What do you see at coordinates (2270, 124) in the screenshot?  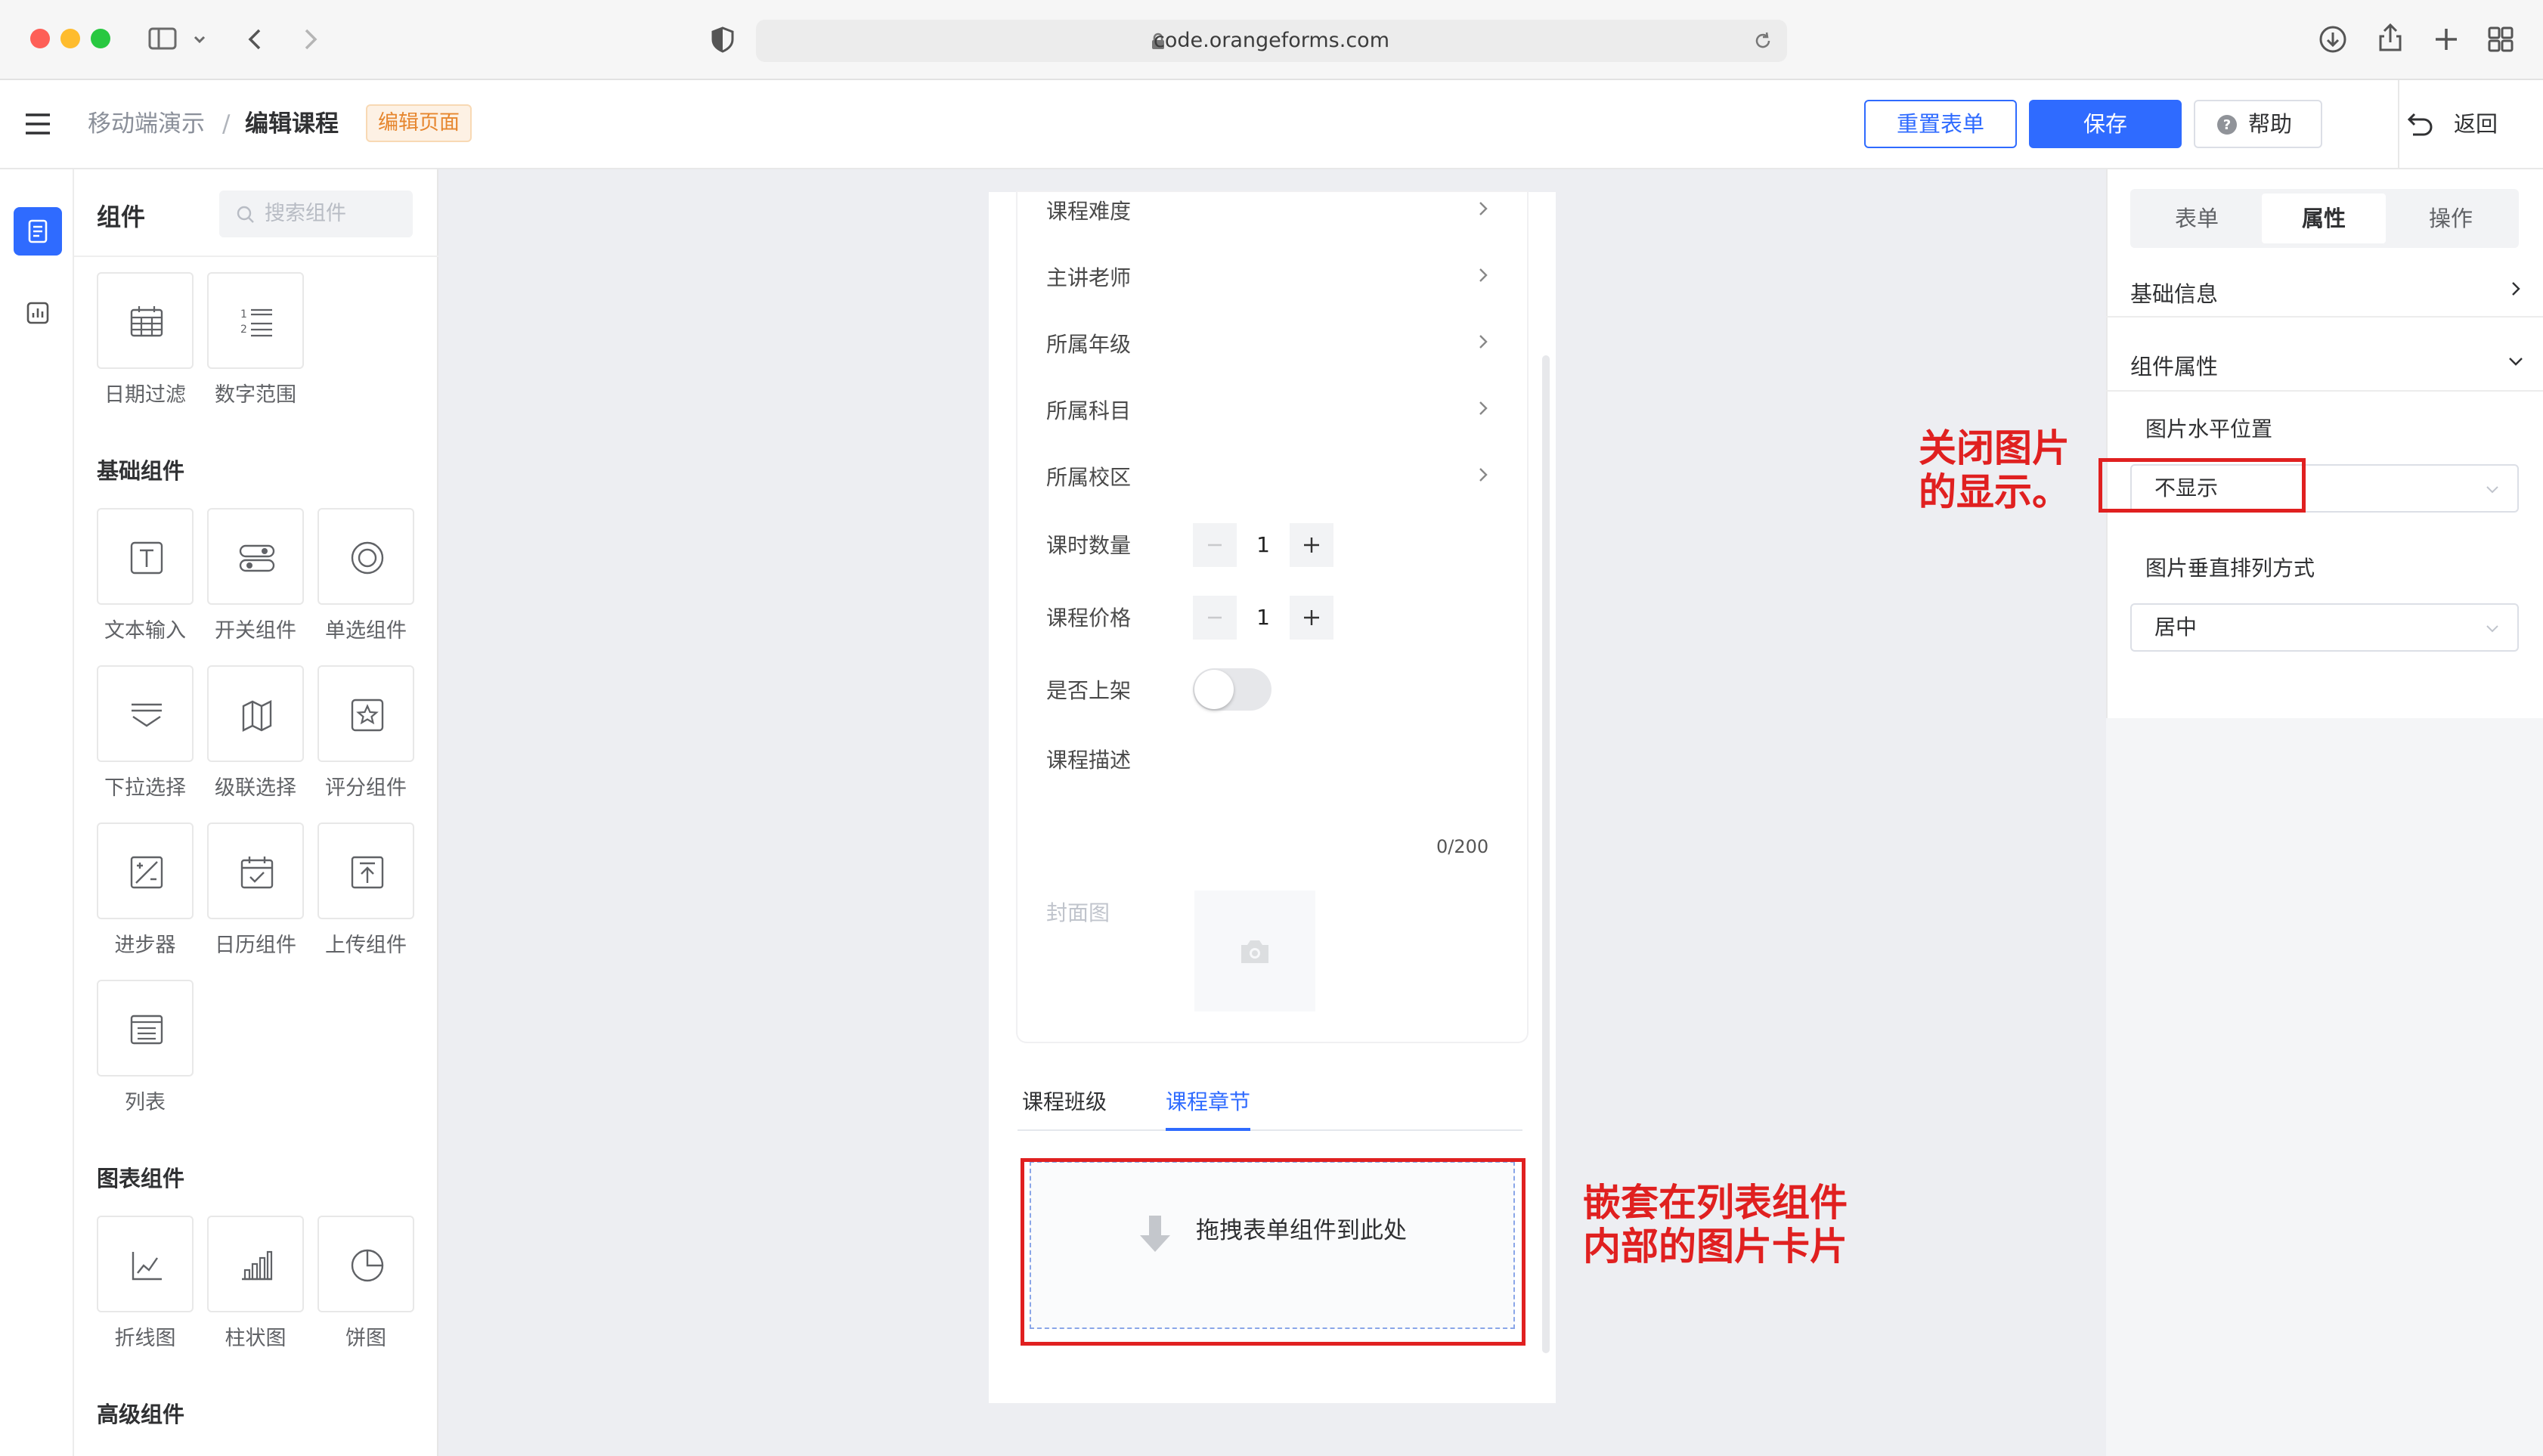 I see `help-label: 帮助` at bounding box center [2270, 124].